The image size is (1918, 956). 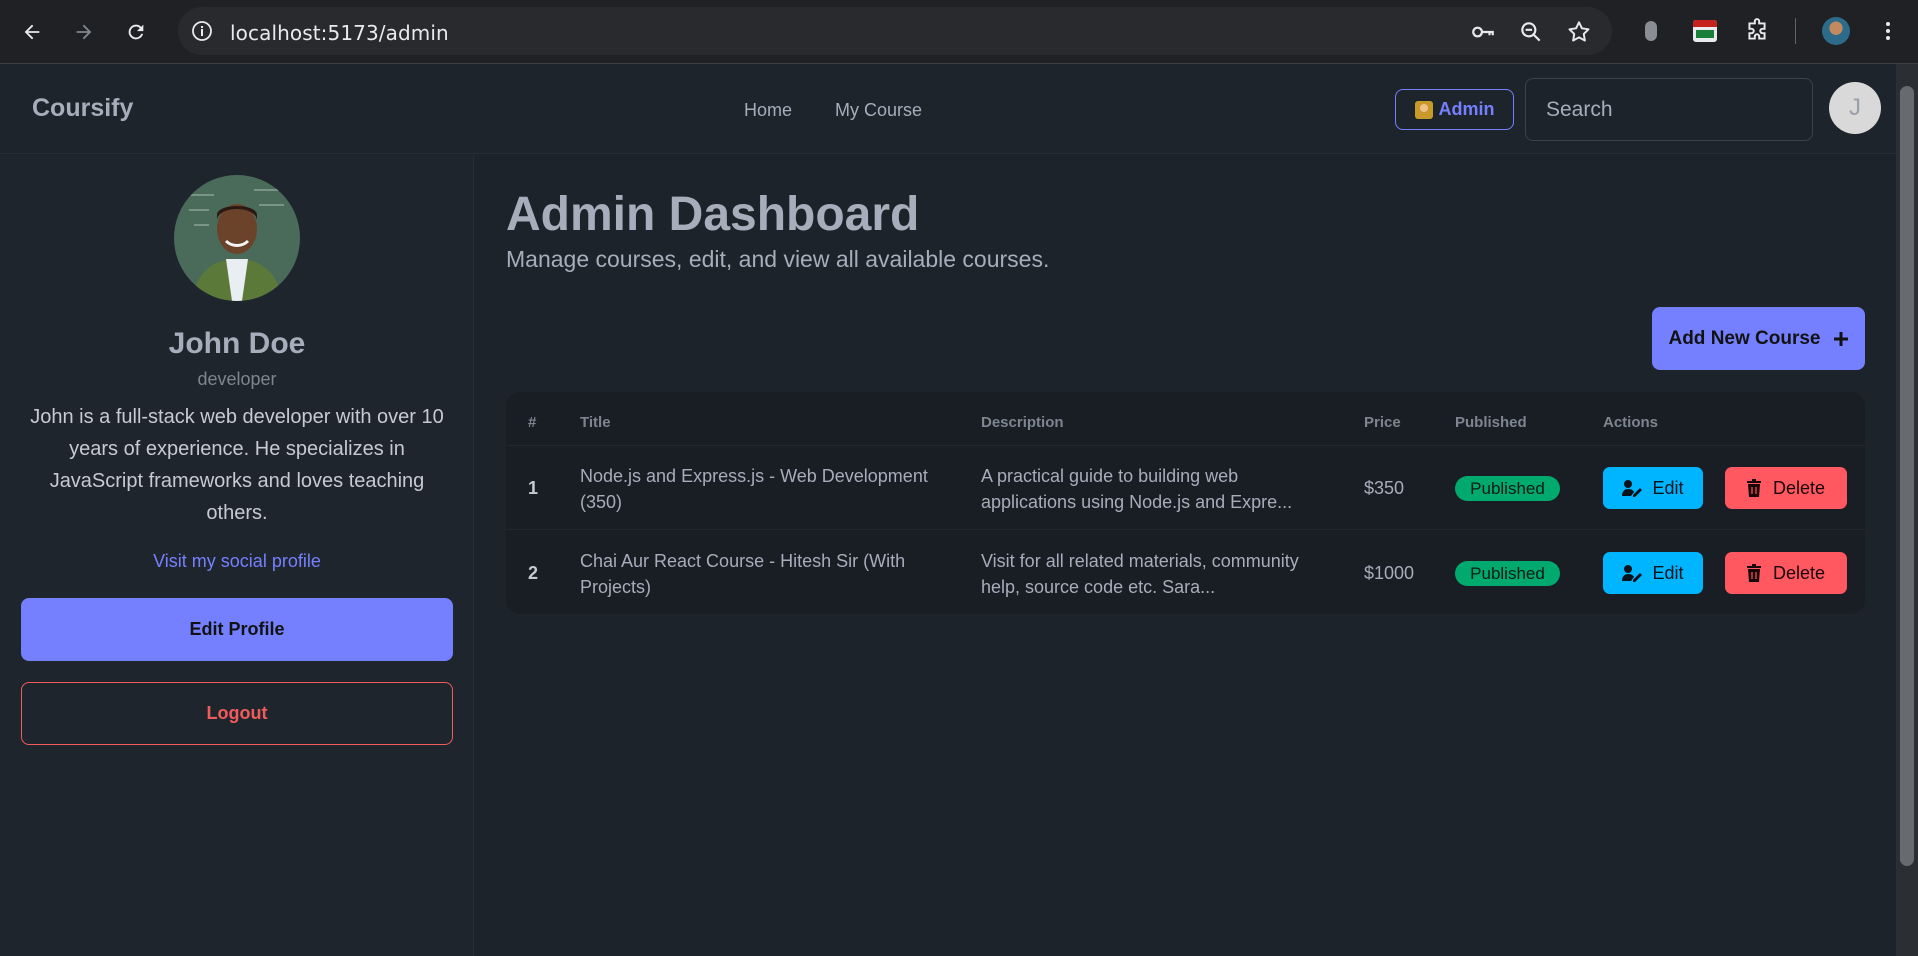 I want to click on info-icon, so click(x=202, y=31).